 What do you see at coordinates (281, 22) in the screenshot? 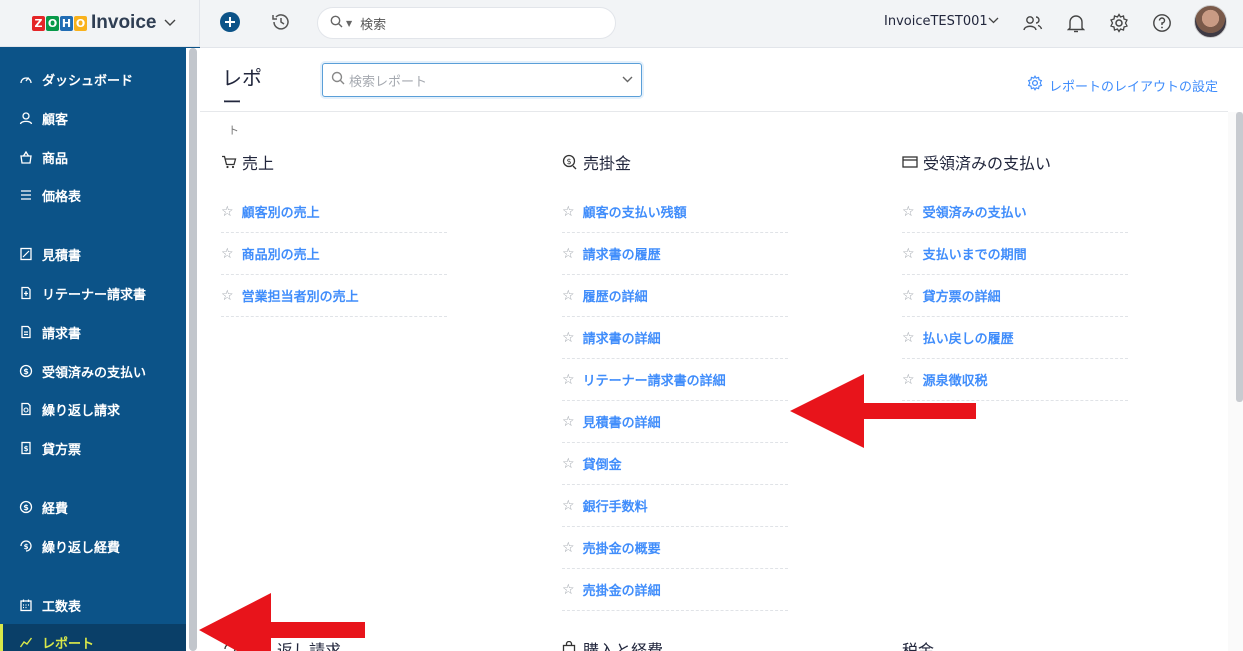
I see `recent-history-button` at bounding box center [281, 22].